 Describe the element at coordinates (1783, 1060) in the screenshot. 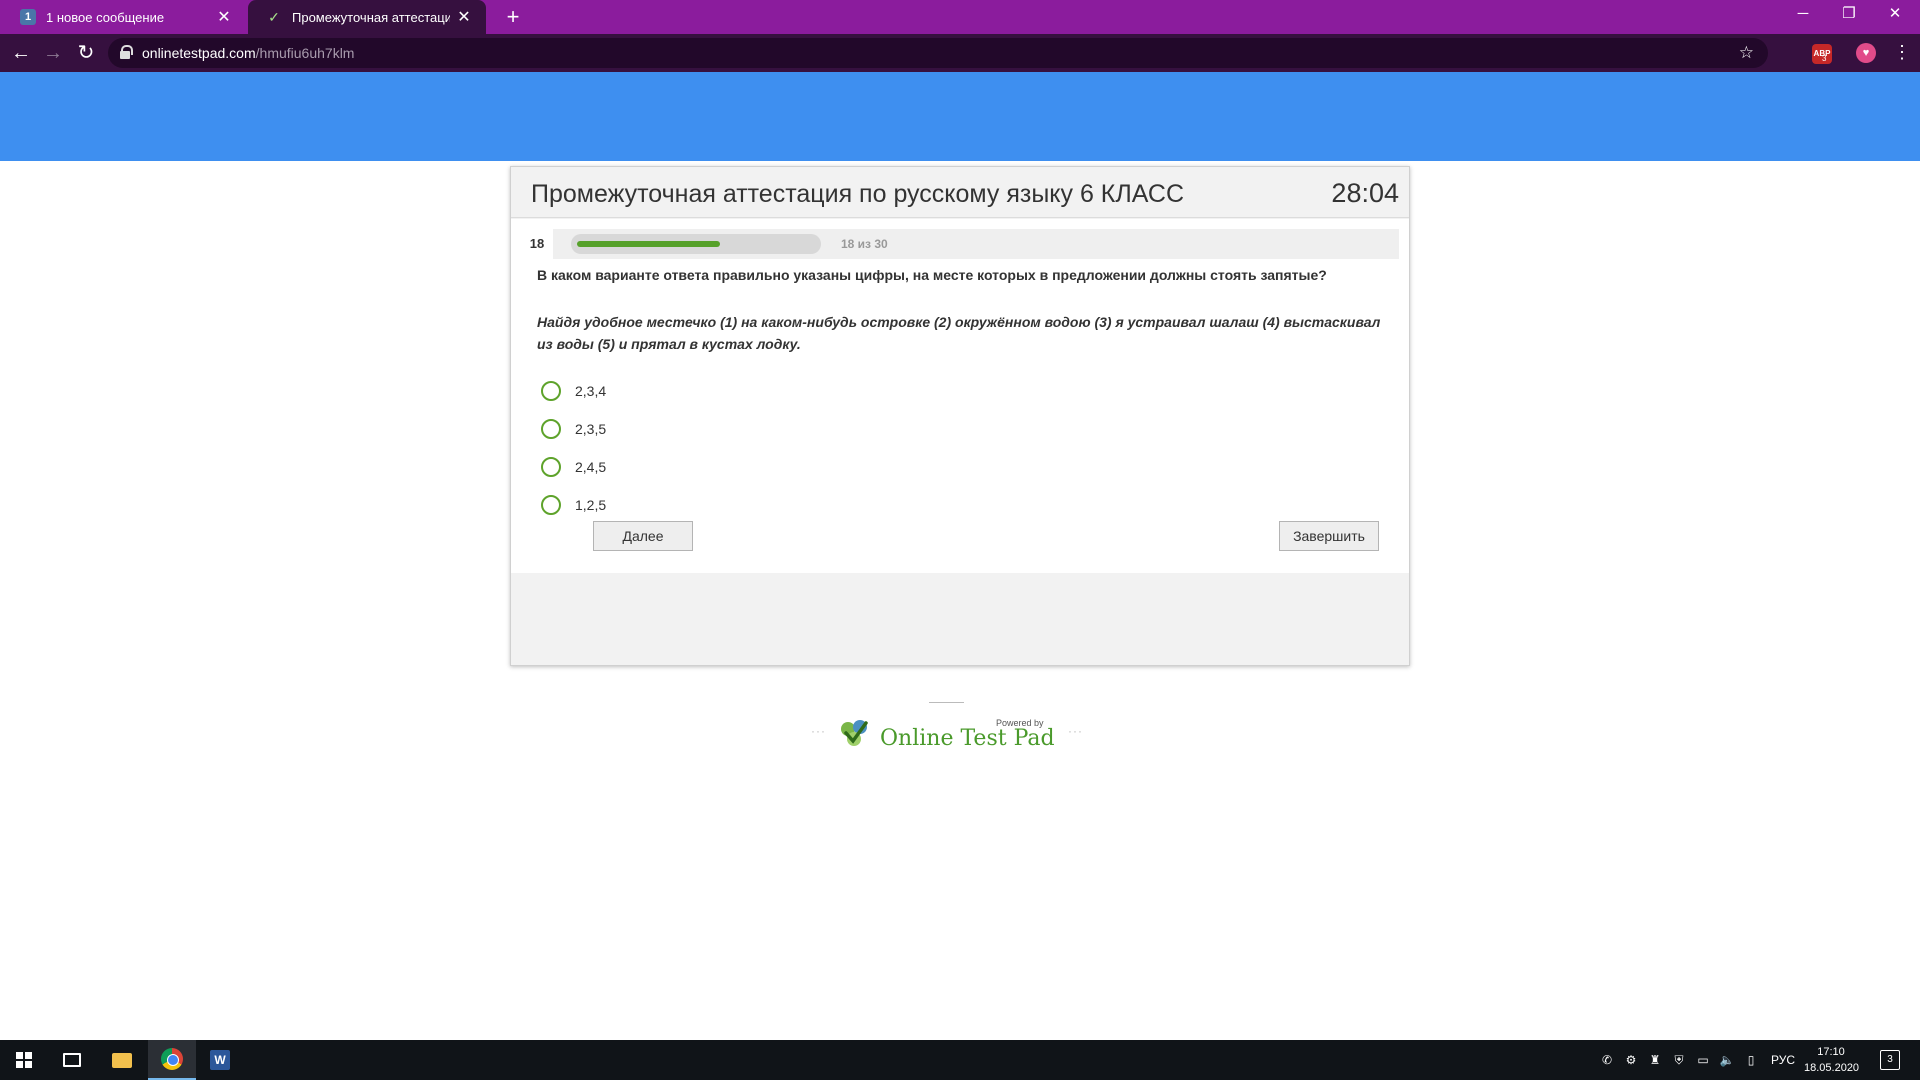

I see `language-indicator: РУС` at that location.